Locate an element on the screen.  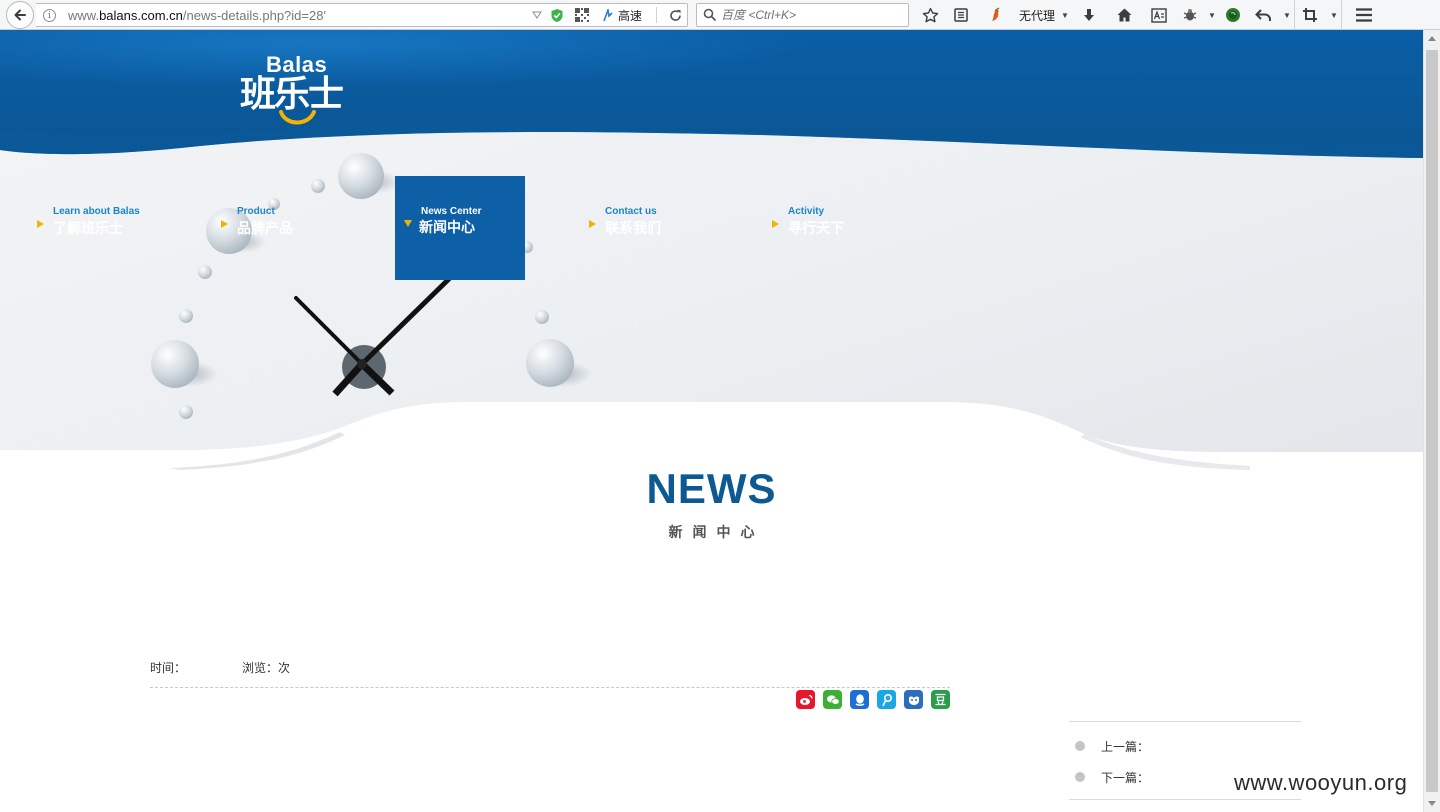
back-arrow-icon is located at coordinates (20, 15).